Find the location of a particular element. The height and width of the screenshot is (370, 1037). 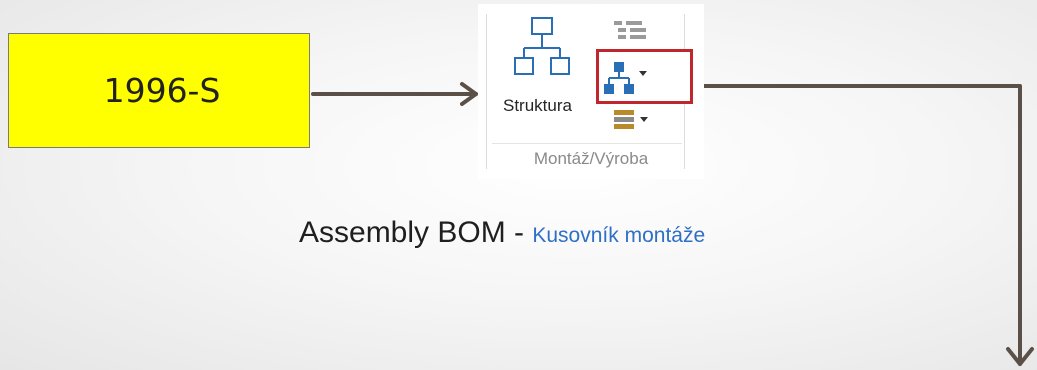

item-code-box: 1996-S is located at coordinates (159, 90).